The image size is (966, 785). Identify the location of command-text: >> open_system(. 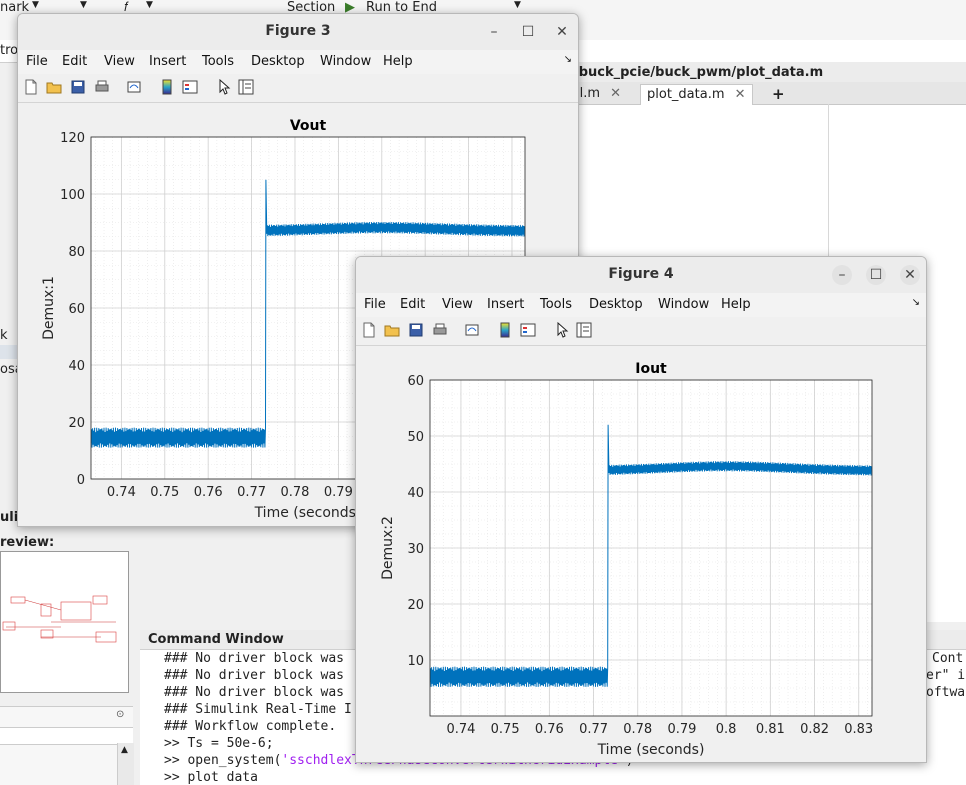
(223, 760).